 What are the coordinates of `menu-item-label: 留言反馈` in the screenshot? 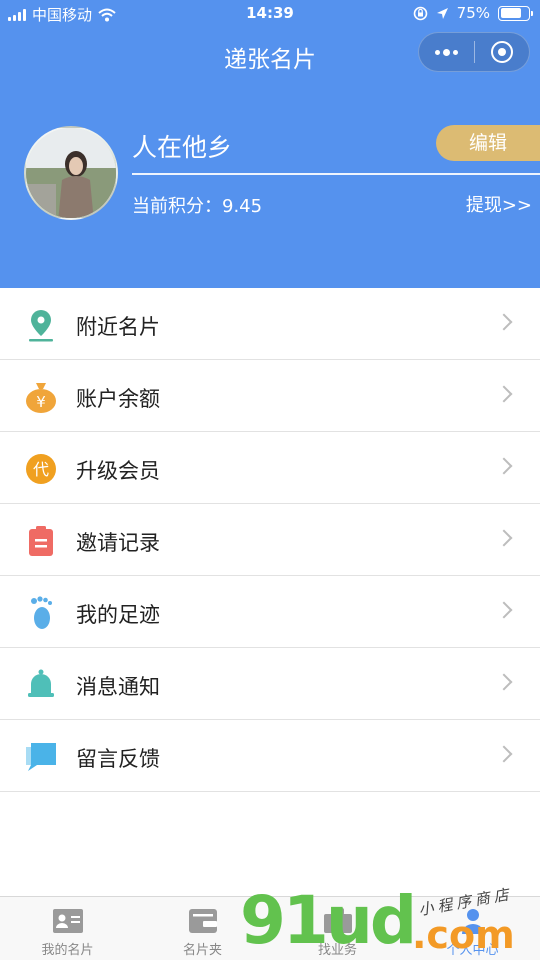 It's located at (118, 759).